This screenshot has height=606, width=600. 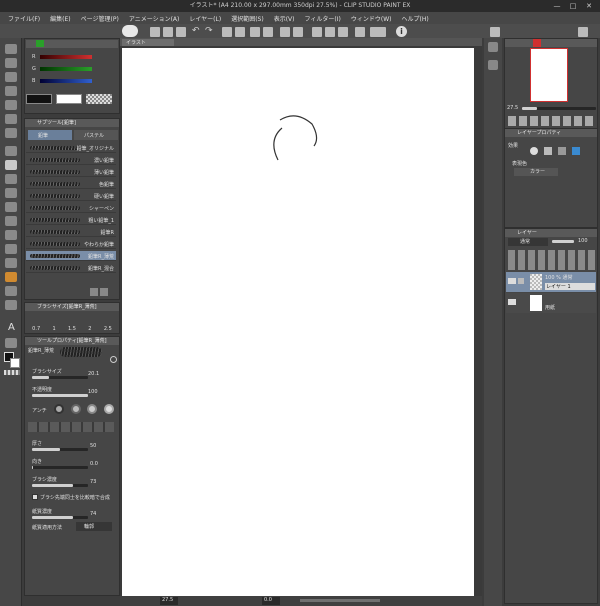 What do you see at coordinates (205, 18) in the screenshot?
I see `menu-layer: レイヤー(L)` at bounding box center [205, 18].